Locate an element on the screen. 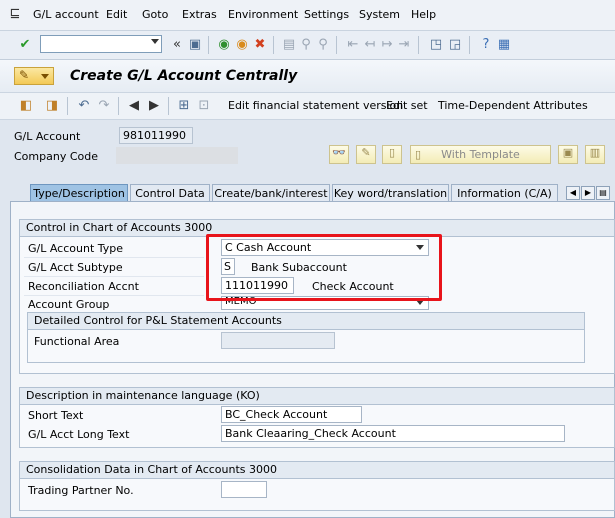 Image resolution: width=615 pixels, height=518 pixels. command-field is located at coordinates (101, 44).